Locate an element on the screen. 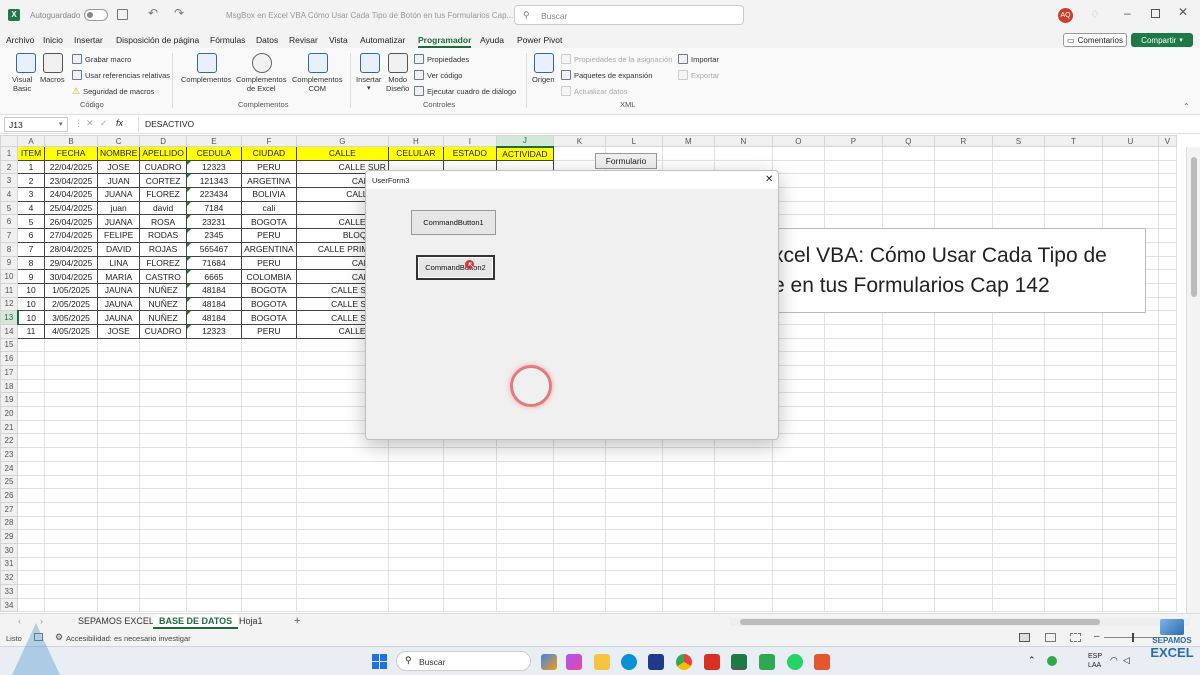 The image size is (1200, 675). sheet-tab-sepamos-excel: SEPAMOS EXCEL is located at coordinates (116, 621).